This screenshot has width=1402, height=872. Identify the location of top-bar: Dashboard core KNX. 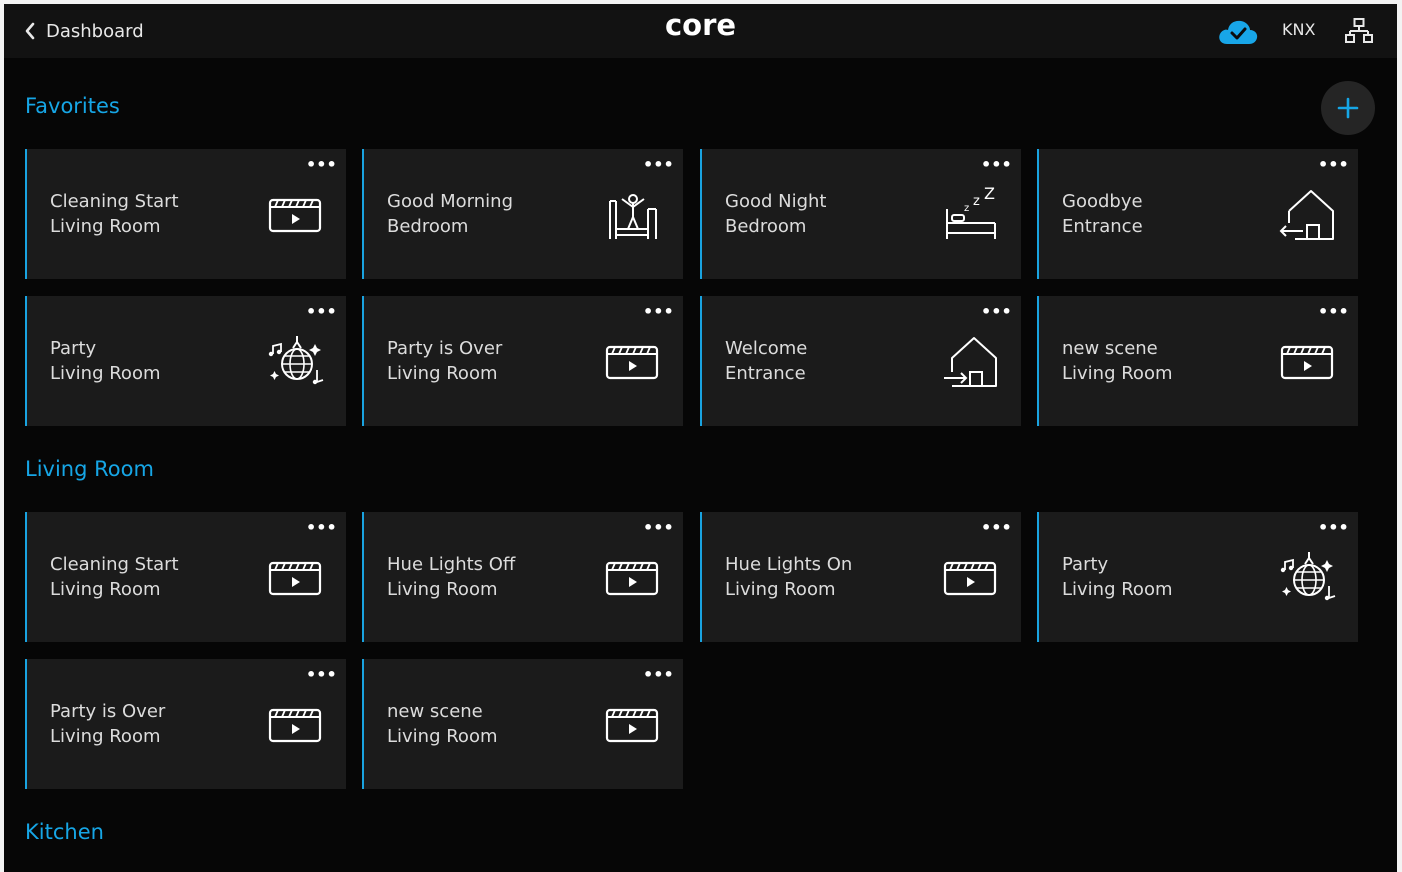
(700, 31).